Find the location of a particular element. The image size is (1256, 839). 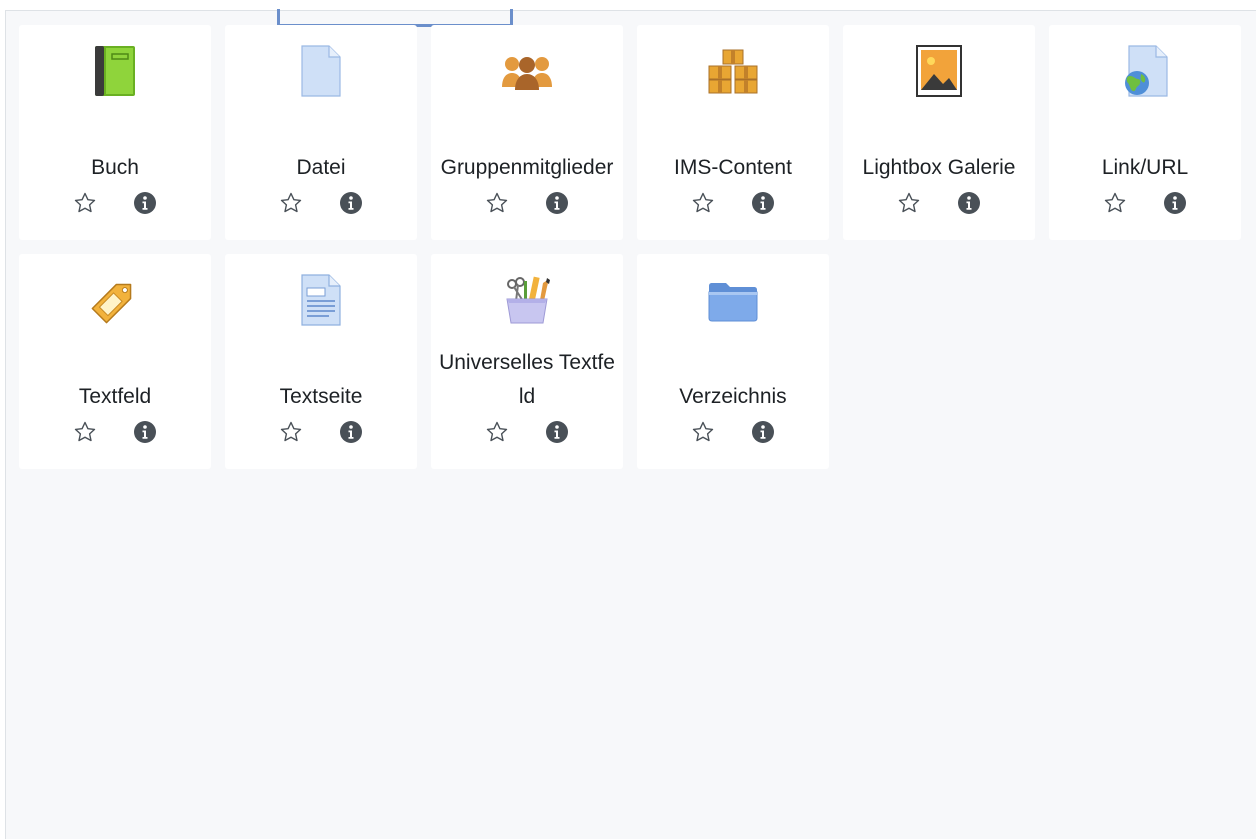

module-card-datei: Datei is located at coordinates (321, 132).